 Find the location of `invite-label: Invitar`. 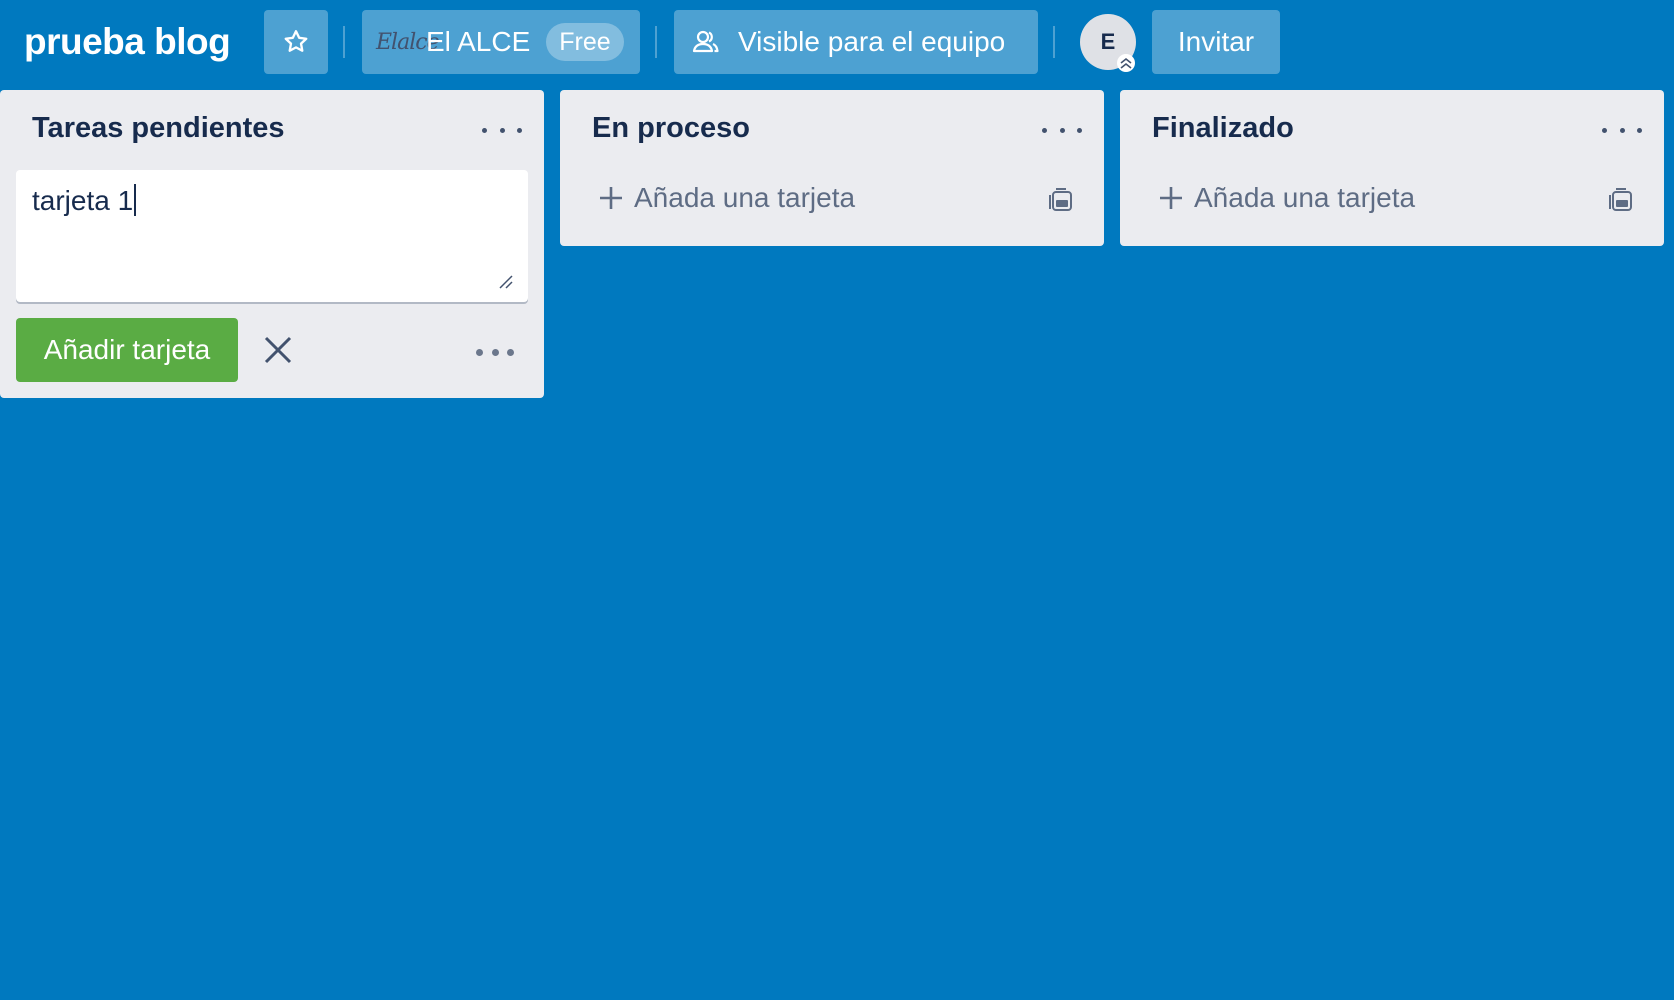

invite-label: Invitar is located at coordinates (1216, 41).